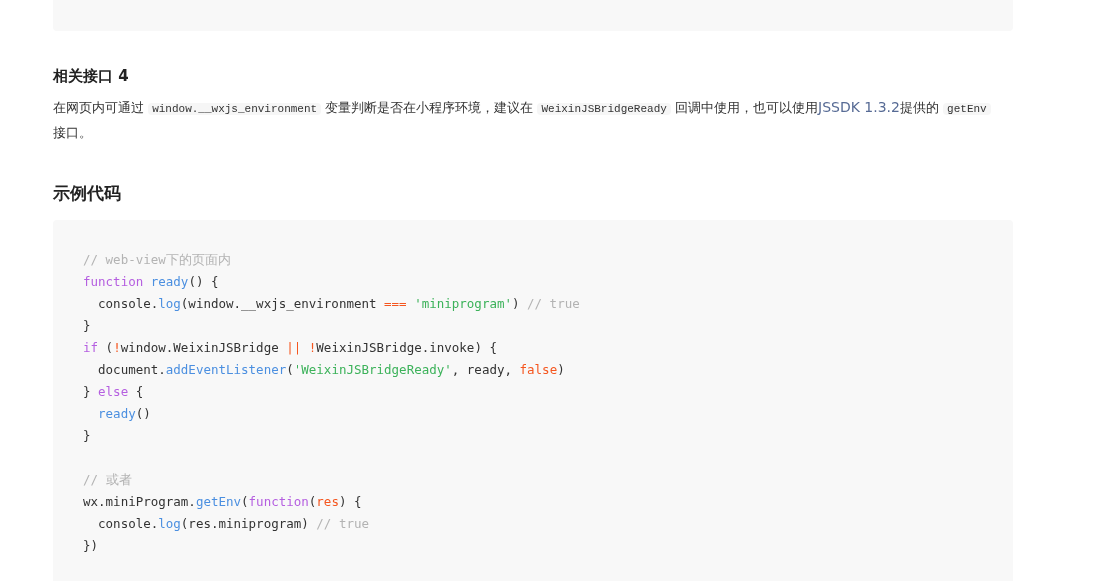 Image resolution: width=1115 pixels, height=581 pixels. What do you see at coordinates (290, 348) in the screenshot?
I see `code-line: if (!window.WeixinJSBridge || !WeixinJSBridge.invoke) {` at bounding box center [290, 348].